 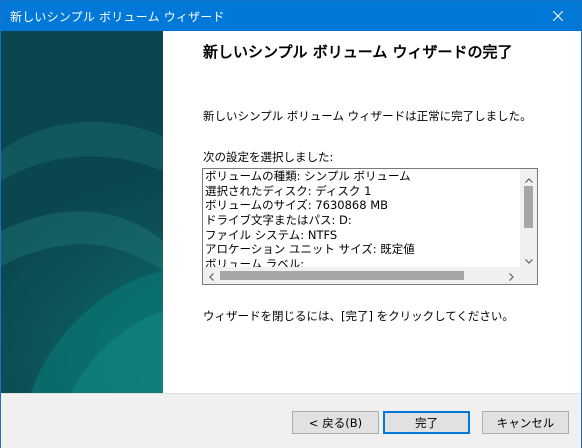 What do you see at coordinates (117, 17) in the screenshot?
I see `window-title: 新しいシンプル ボリューム ウィザード` at bounding box center [117, 17].